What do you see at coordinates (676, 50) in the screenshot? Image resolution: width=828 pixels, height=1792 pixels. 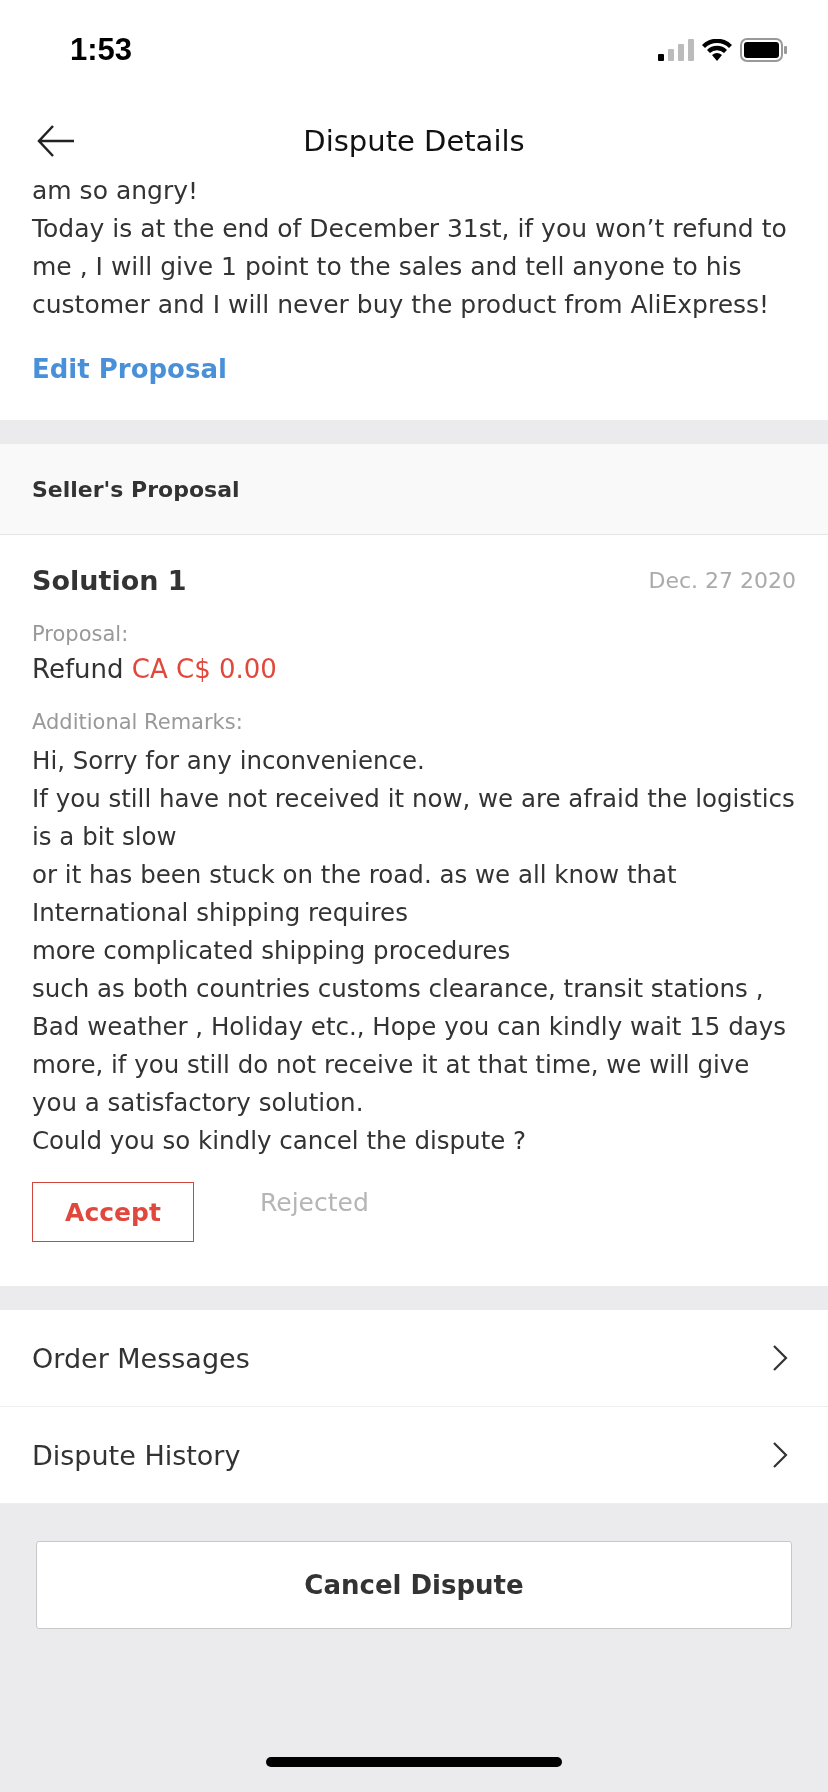 I see `signal-icon` at bounding box center [676, 50].